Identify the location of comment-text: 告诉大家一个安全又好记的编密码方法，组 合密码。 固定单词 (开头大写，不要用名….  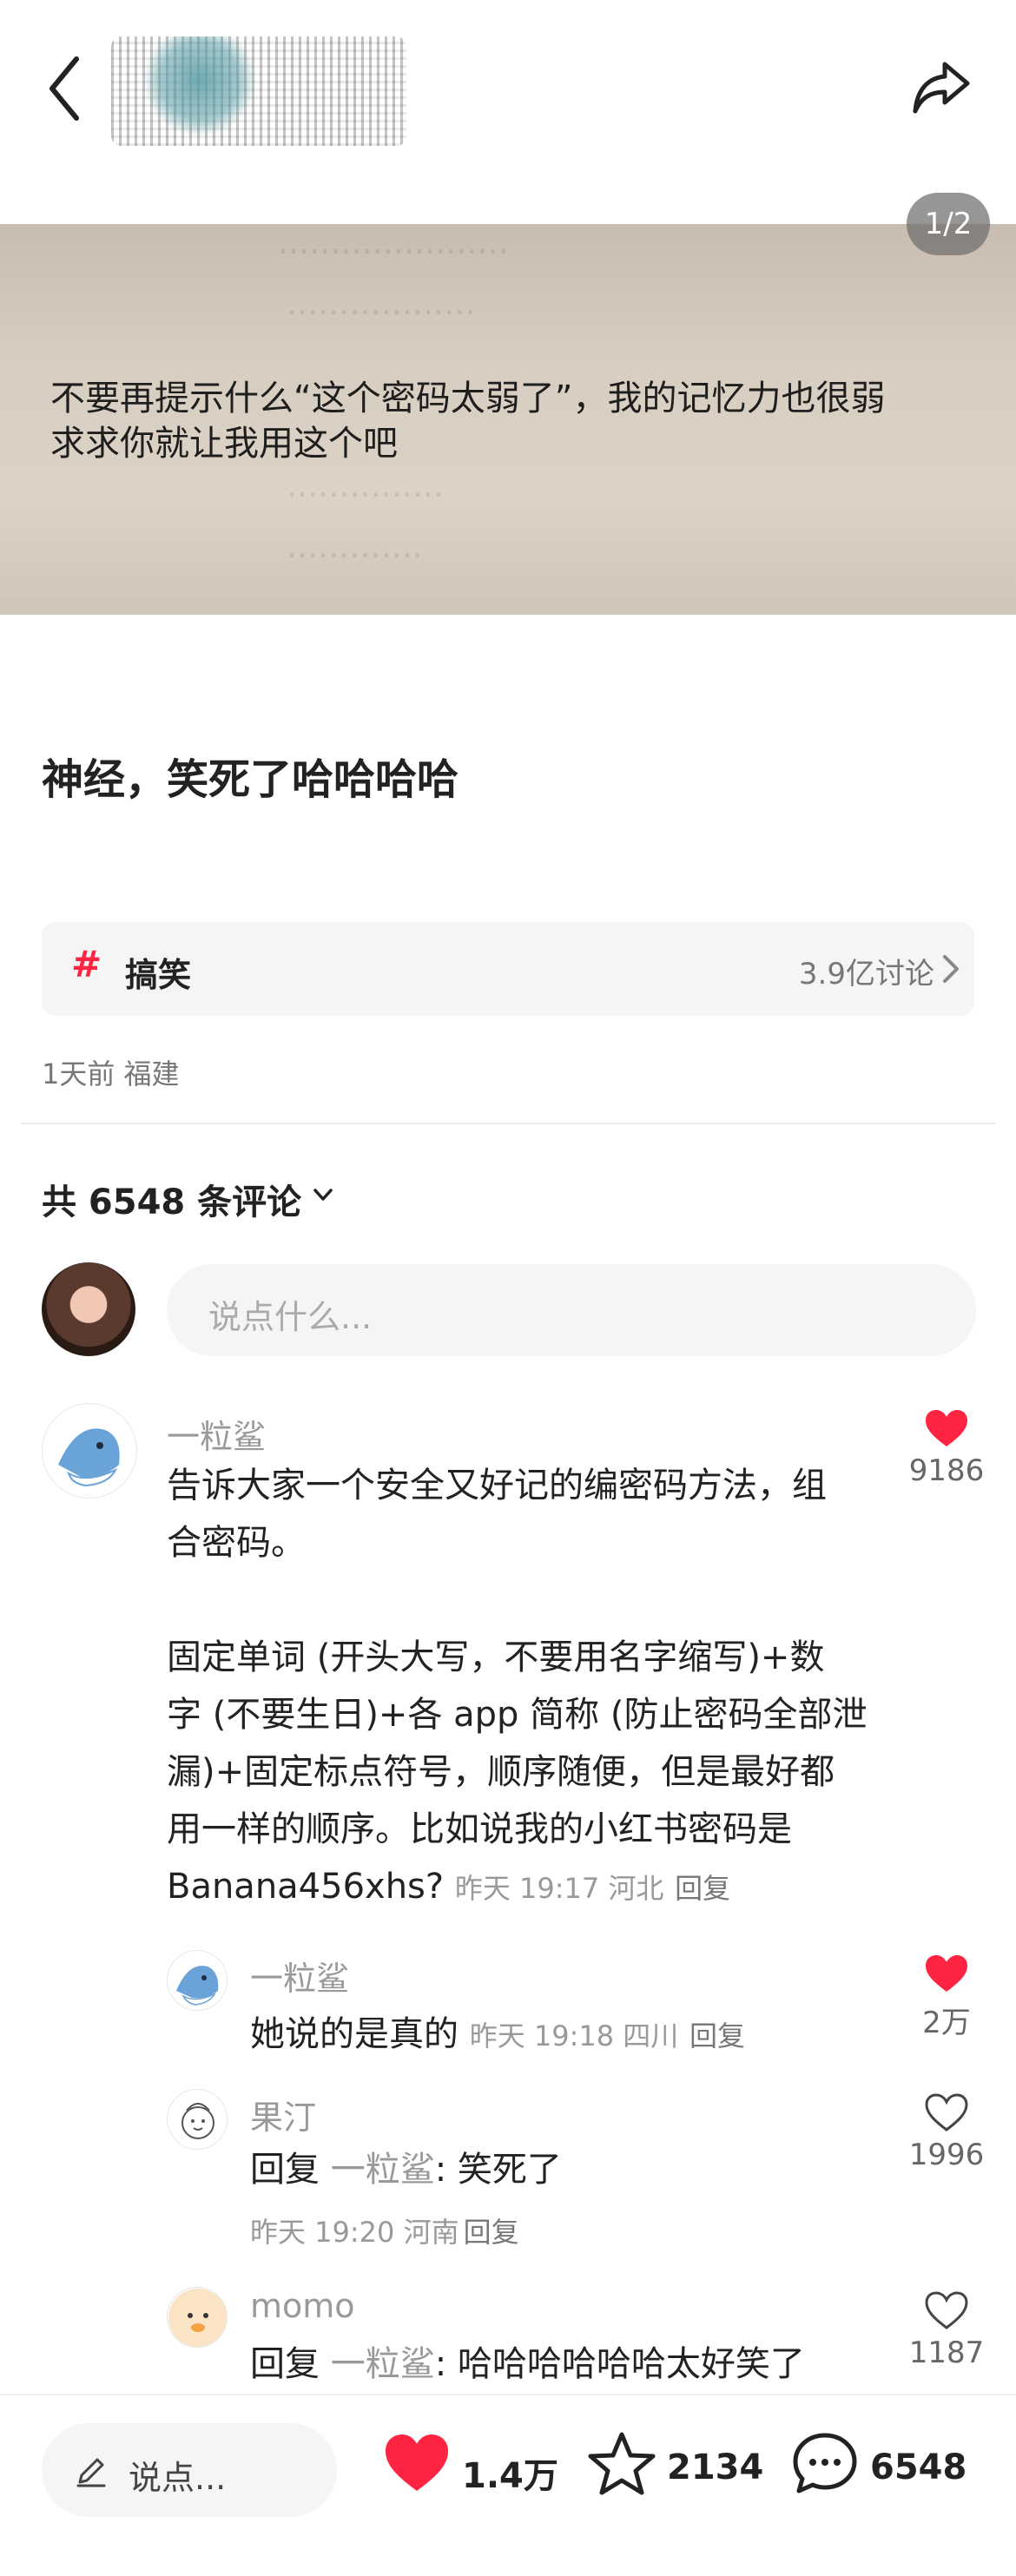
(531, 1687).